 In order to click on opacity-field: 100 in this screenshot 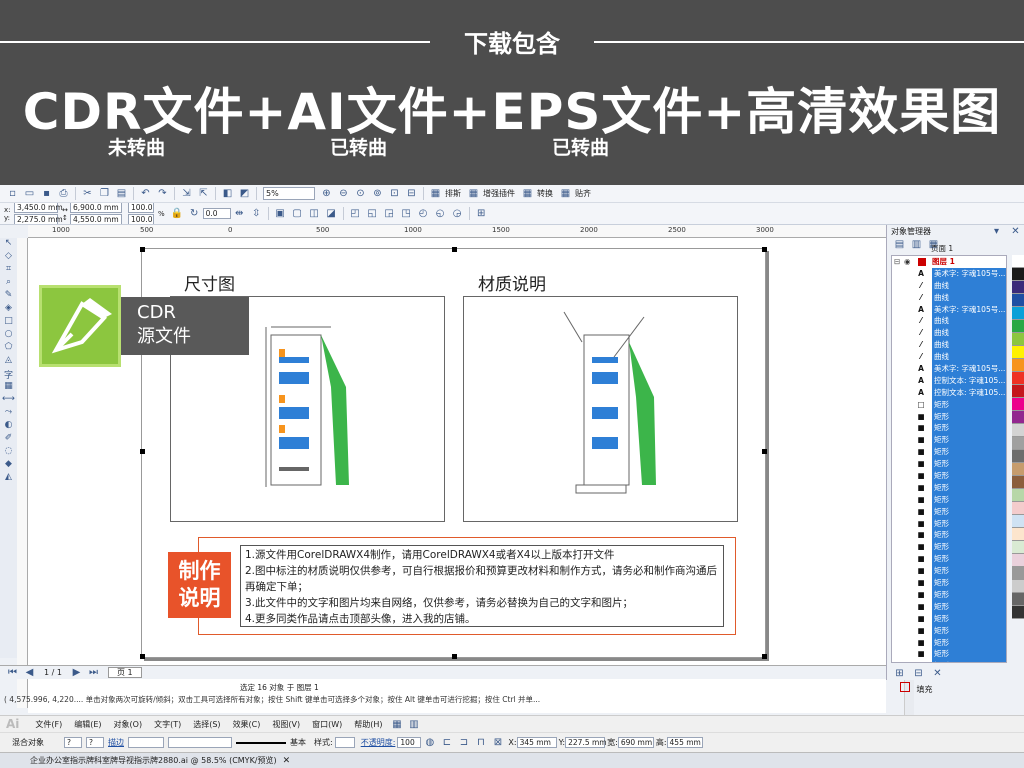, I will do `click(409, 742)`.